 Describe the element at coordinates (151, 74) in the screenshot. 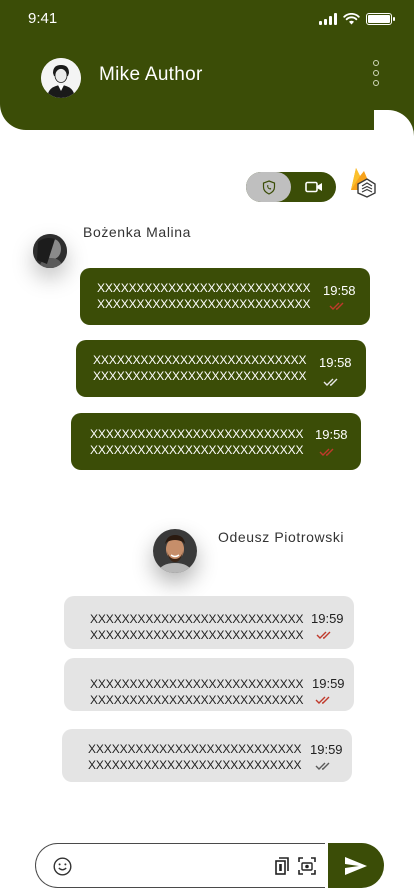

I see `chat-contact-name: Mike Author` at that location.